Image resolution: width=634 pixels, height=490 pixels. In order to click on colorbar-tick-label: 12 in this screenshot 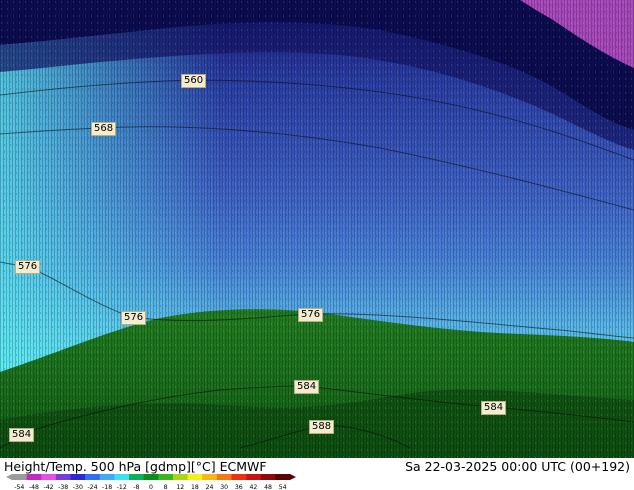, I will do `click(180, 487)`.